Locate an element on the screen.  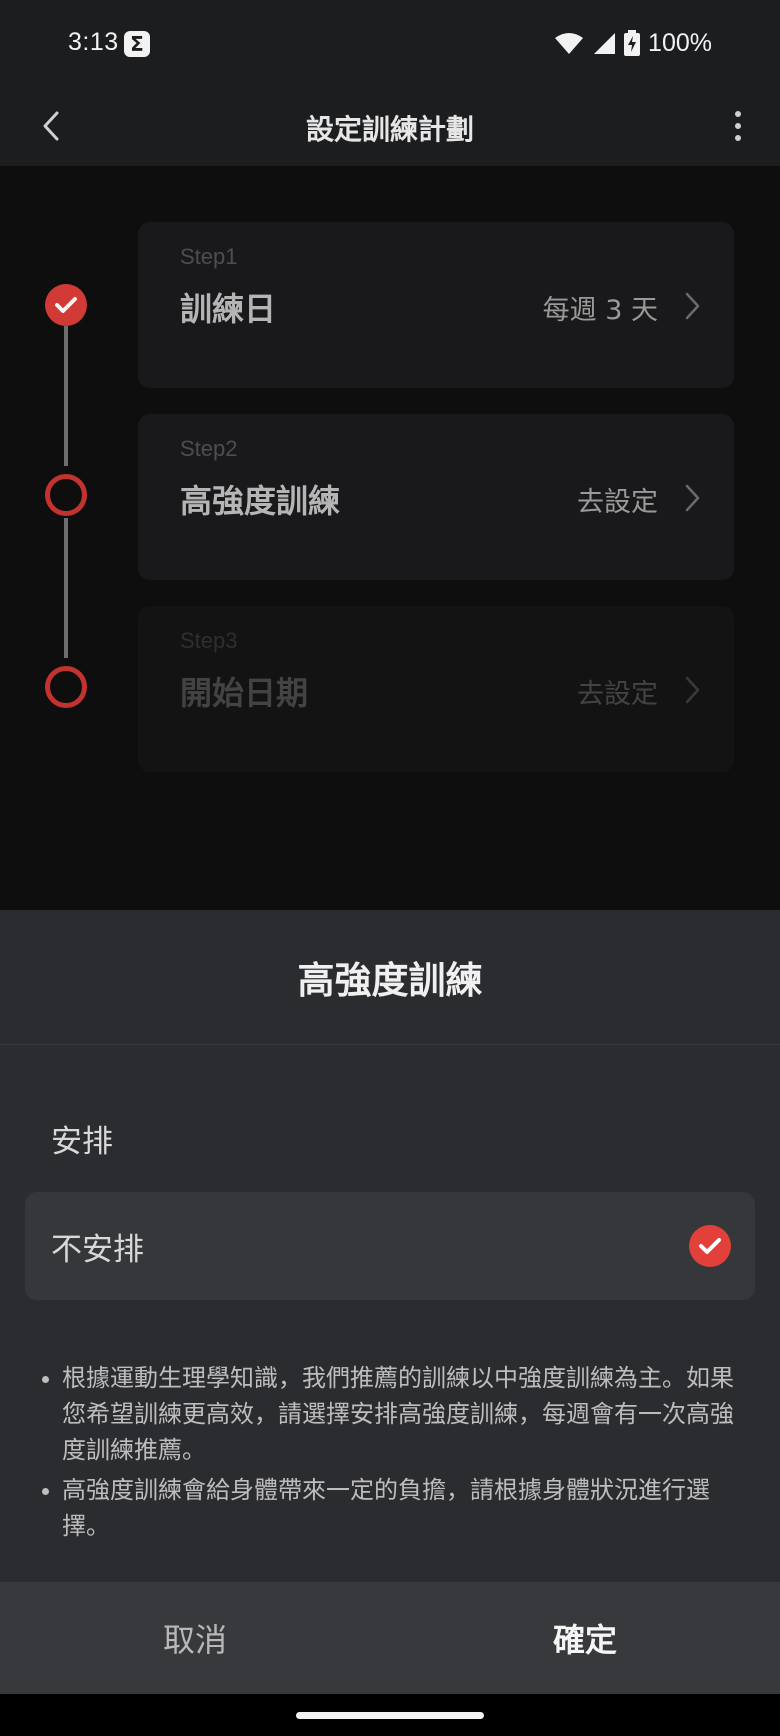
home-indicator is located at coordinates (390, 1715).